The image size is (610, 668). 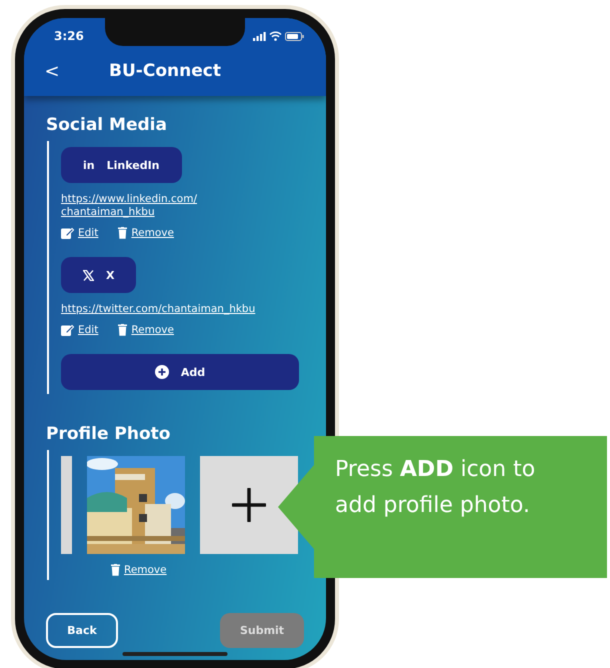 What do you see at coordinates (275, 36) in the screenshot?
I see `wifi-icon` at bounding box center [275, 36].